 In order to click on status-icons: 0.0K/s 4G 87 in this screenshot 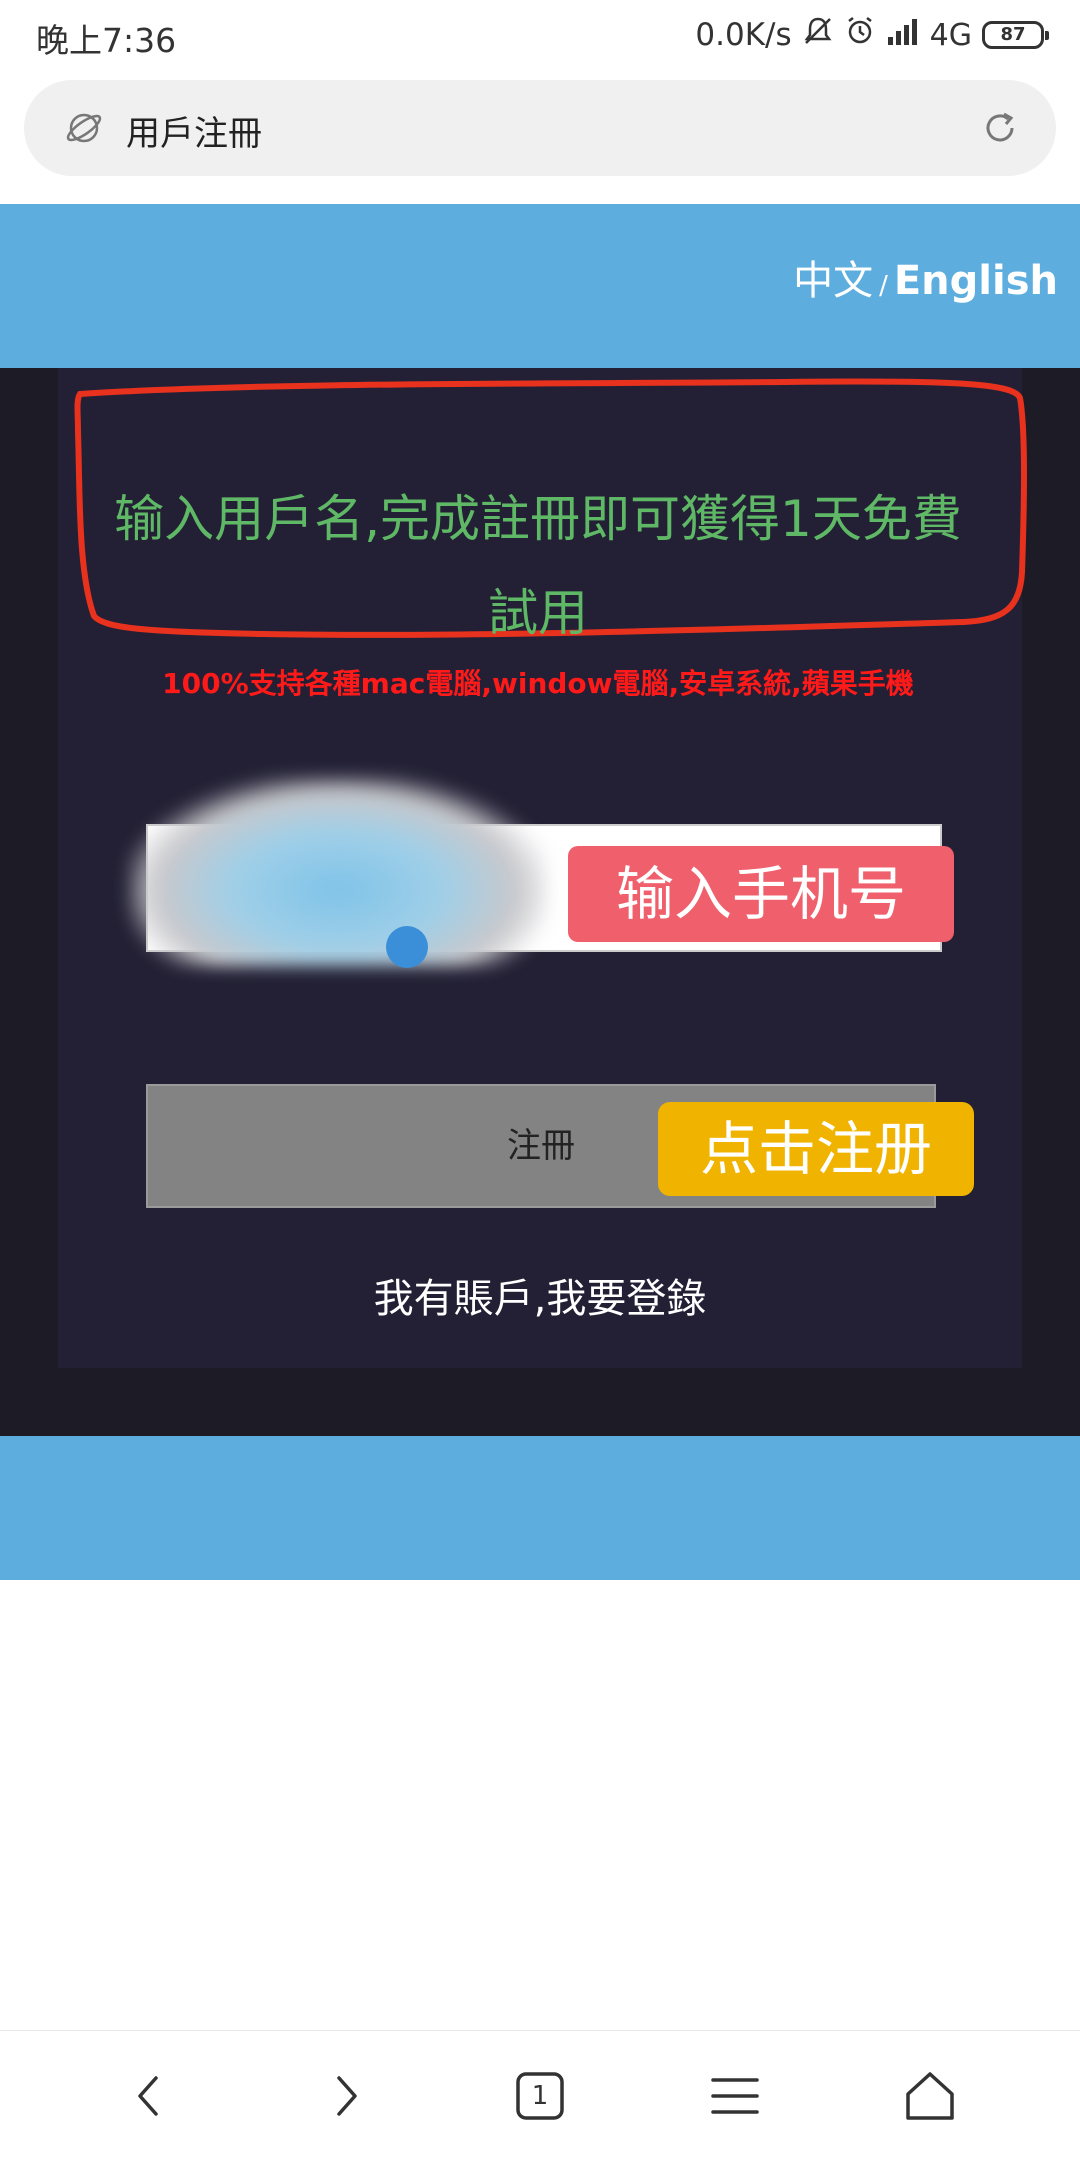, I will do `click(872, 35)`.